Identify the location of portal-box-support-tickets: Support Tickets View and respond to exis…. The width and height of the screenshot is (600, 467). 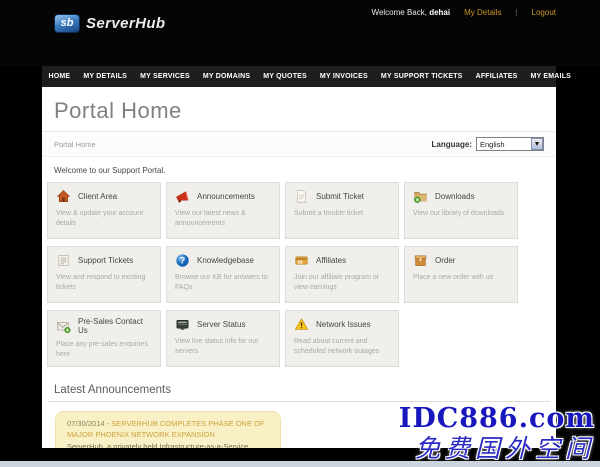
(104, 274).